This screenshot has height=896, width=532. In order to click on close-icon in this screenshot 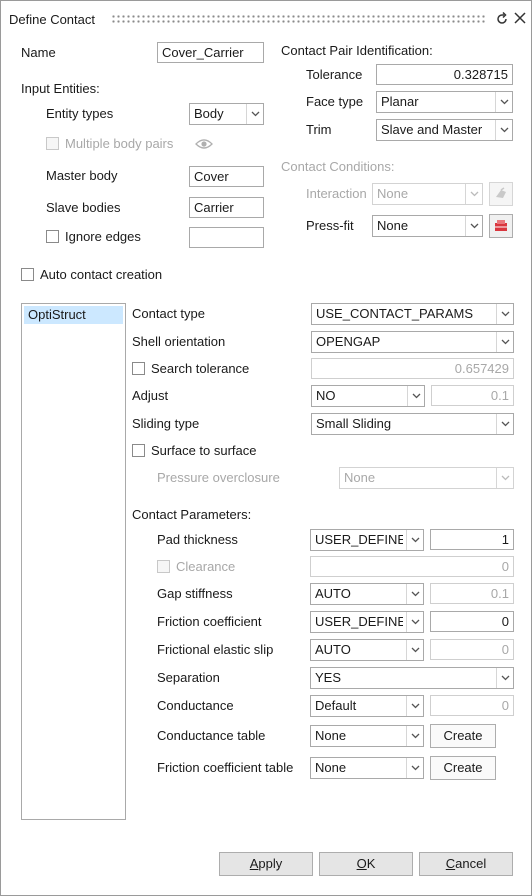, I will do `click(520, 18)`.